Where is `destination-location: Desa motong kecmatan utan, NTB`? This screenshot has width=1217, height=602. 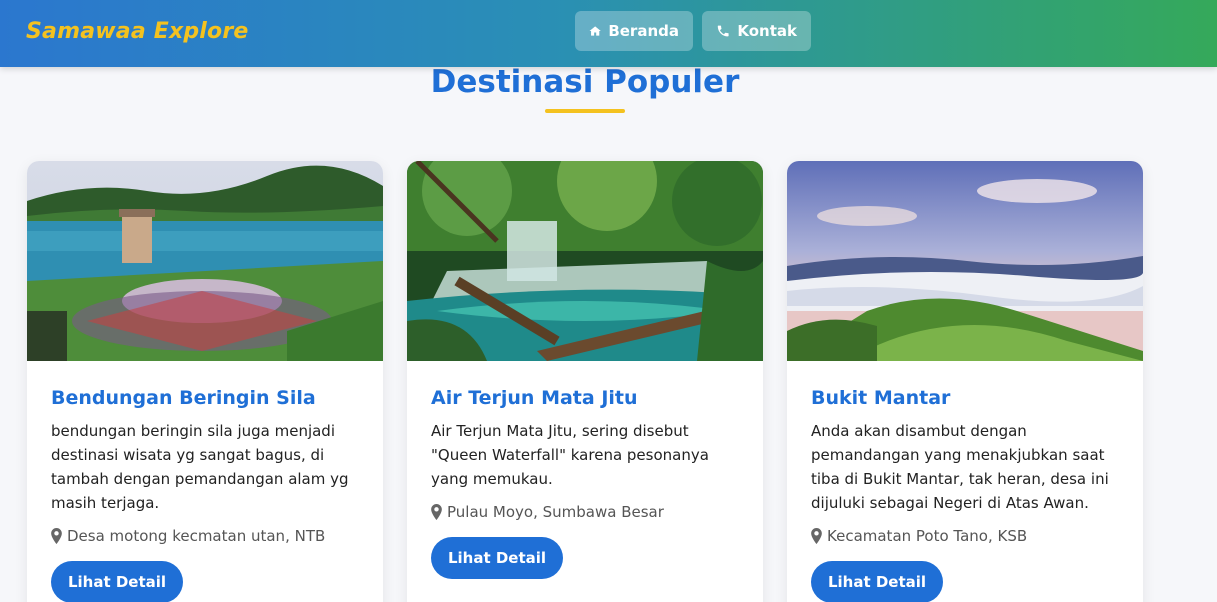
destination-location: Desa motong kecmatan utan, NTB is located at coordinates (205, 536).